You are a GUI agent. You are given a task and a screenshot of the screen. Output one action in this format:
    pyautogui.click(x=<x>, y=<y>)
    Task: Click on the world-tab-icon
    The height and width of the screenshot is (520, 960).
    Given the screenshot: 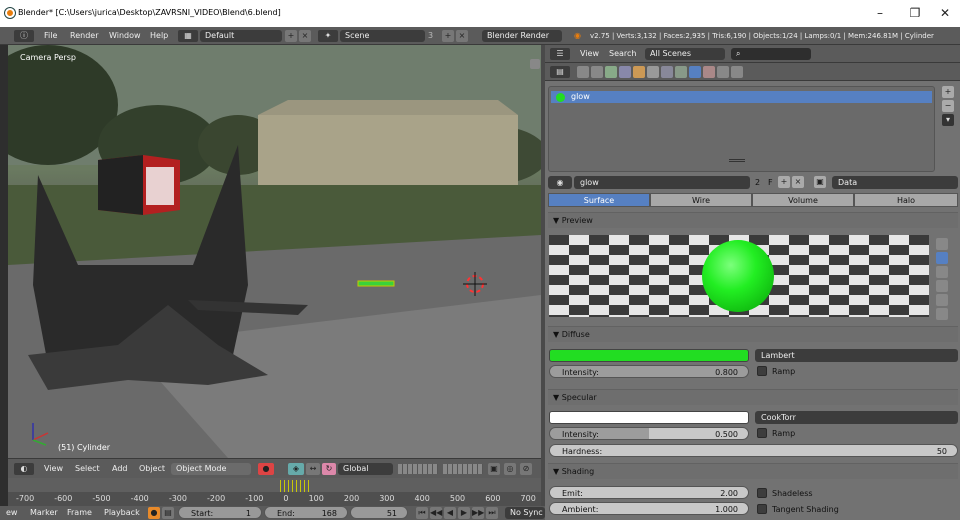 What is the action you would take?
    pyautogui.click(x=625, y=72)
    